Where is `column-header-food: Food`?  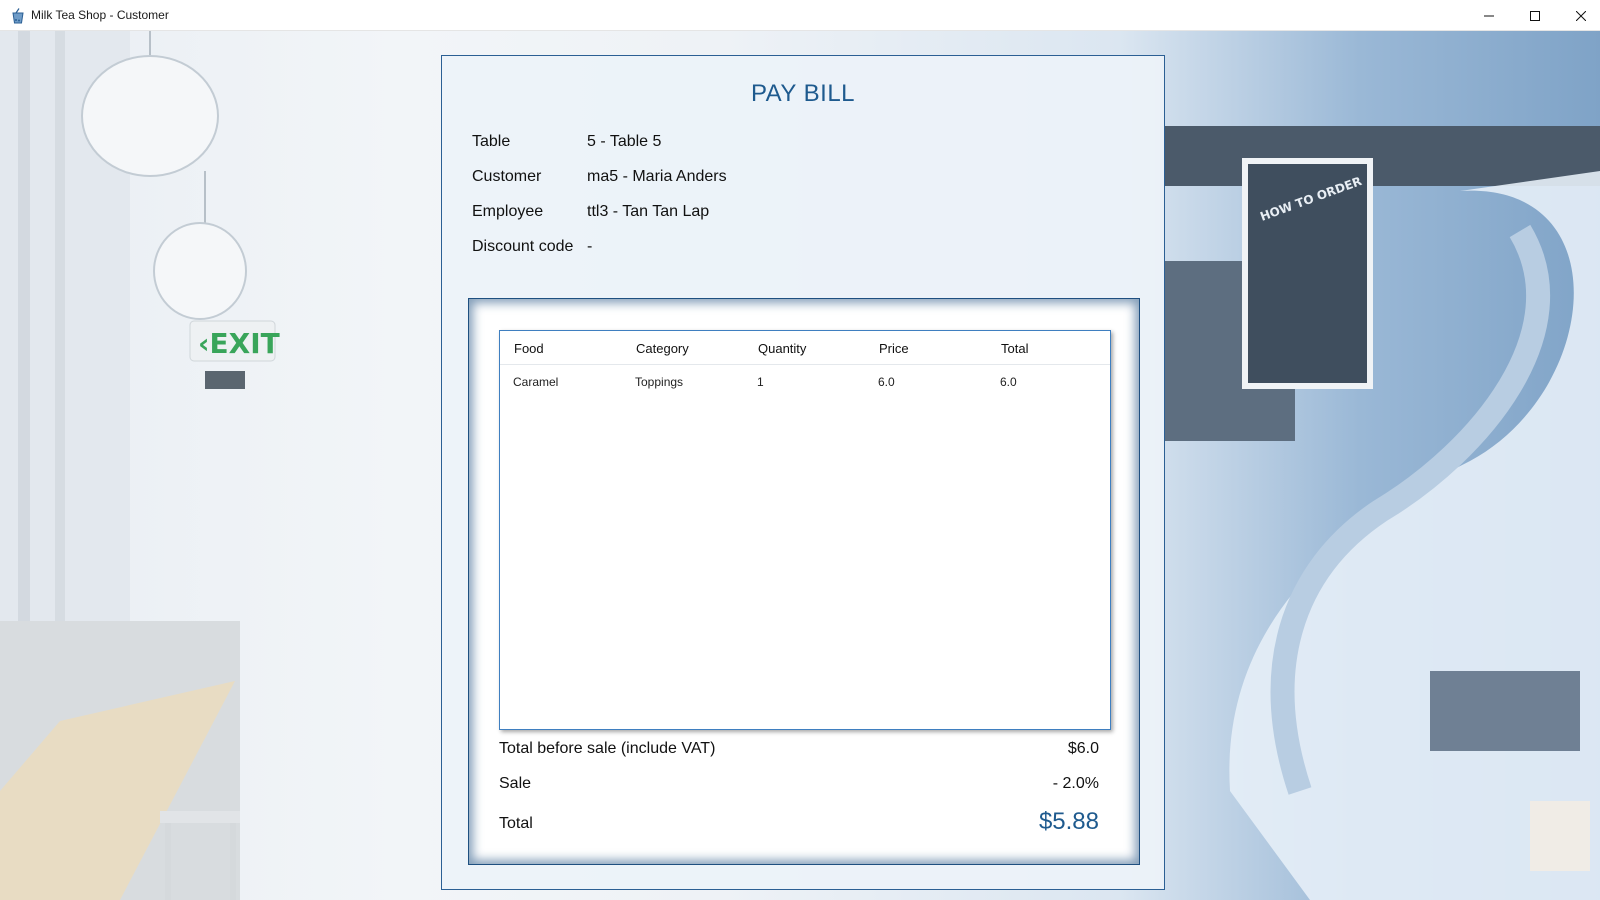 column-header-food: Food is located at coordinates (529, 348).